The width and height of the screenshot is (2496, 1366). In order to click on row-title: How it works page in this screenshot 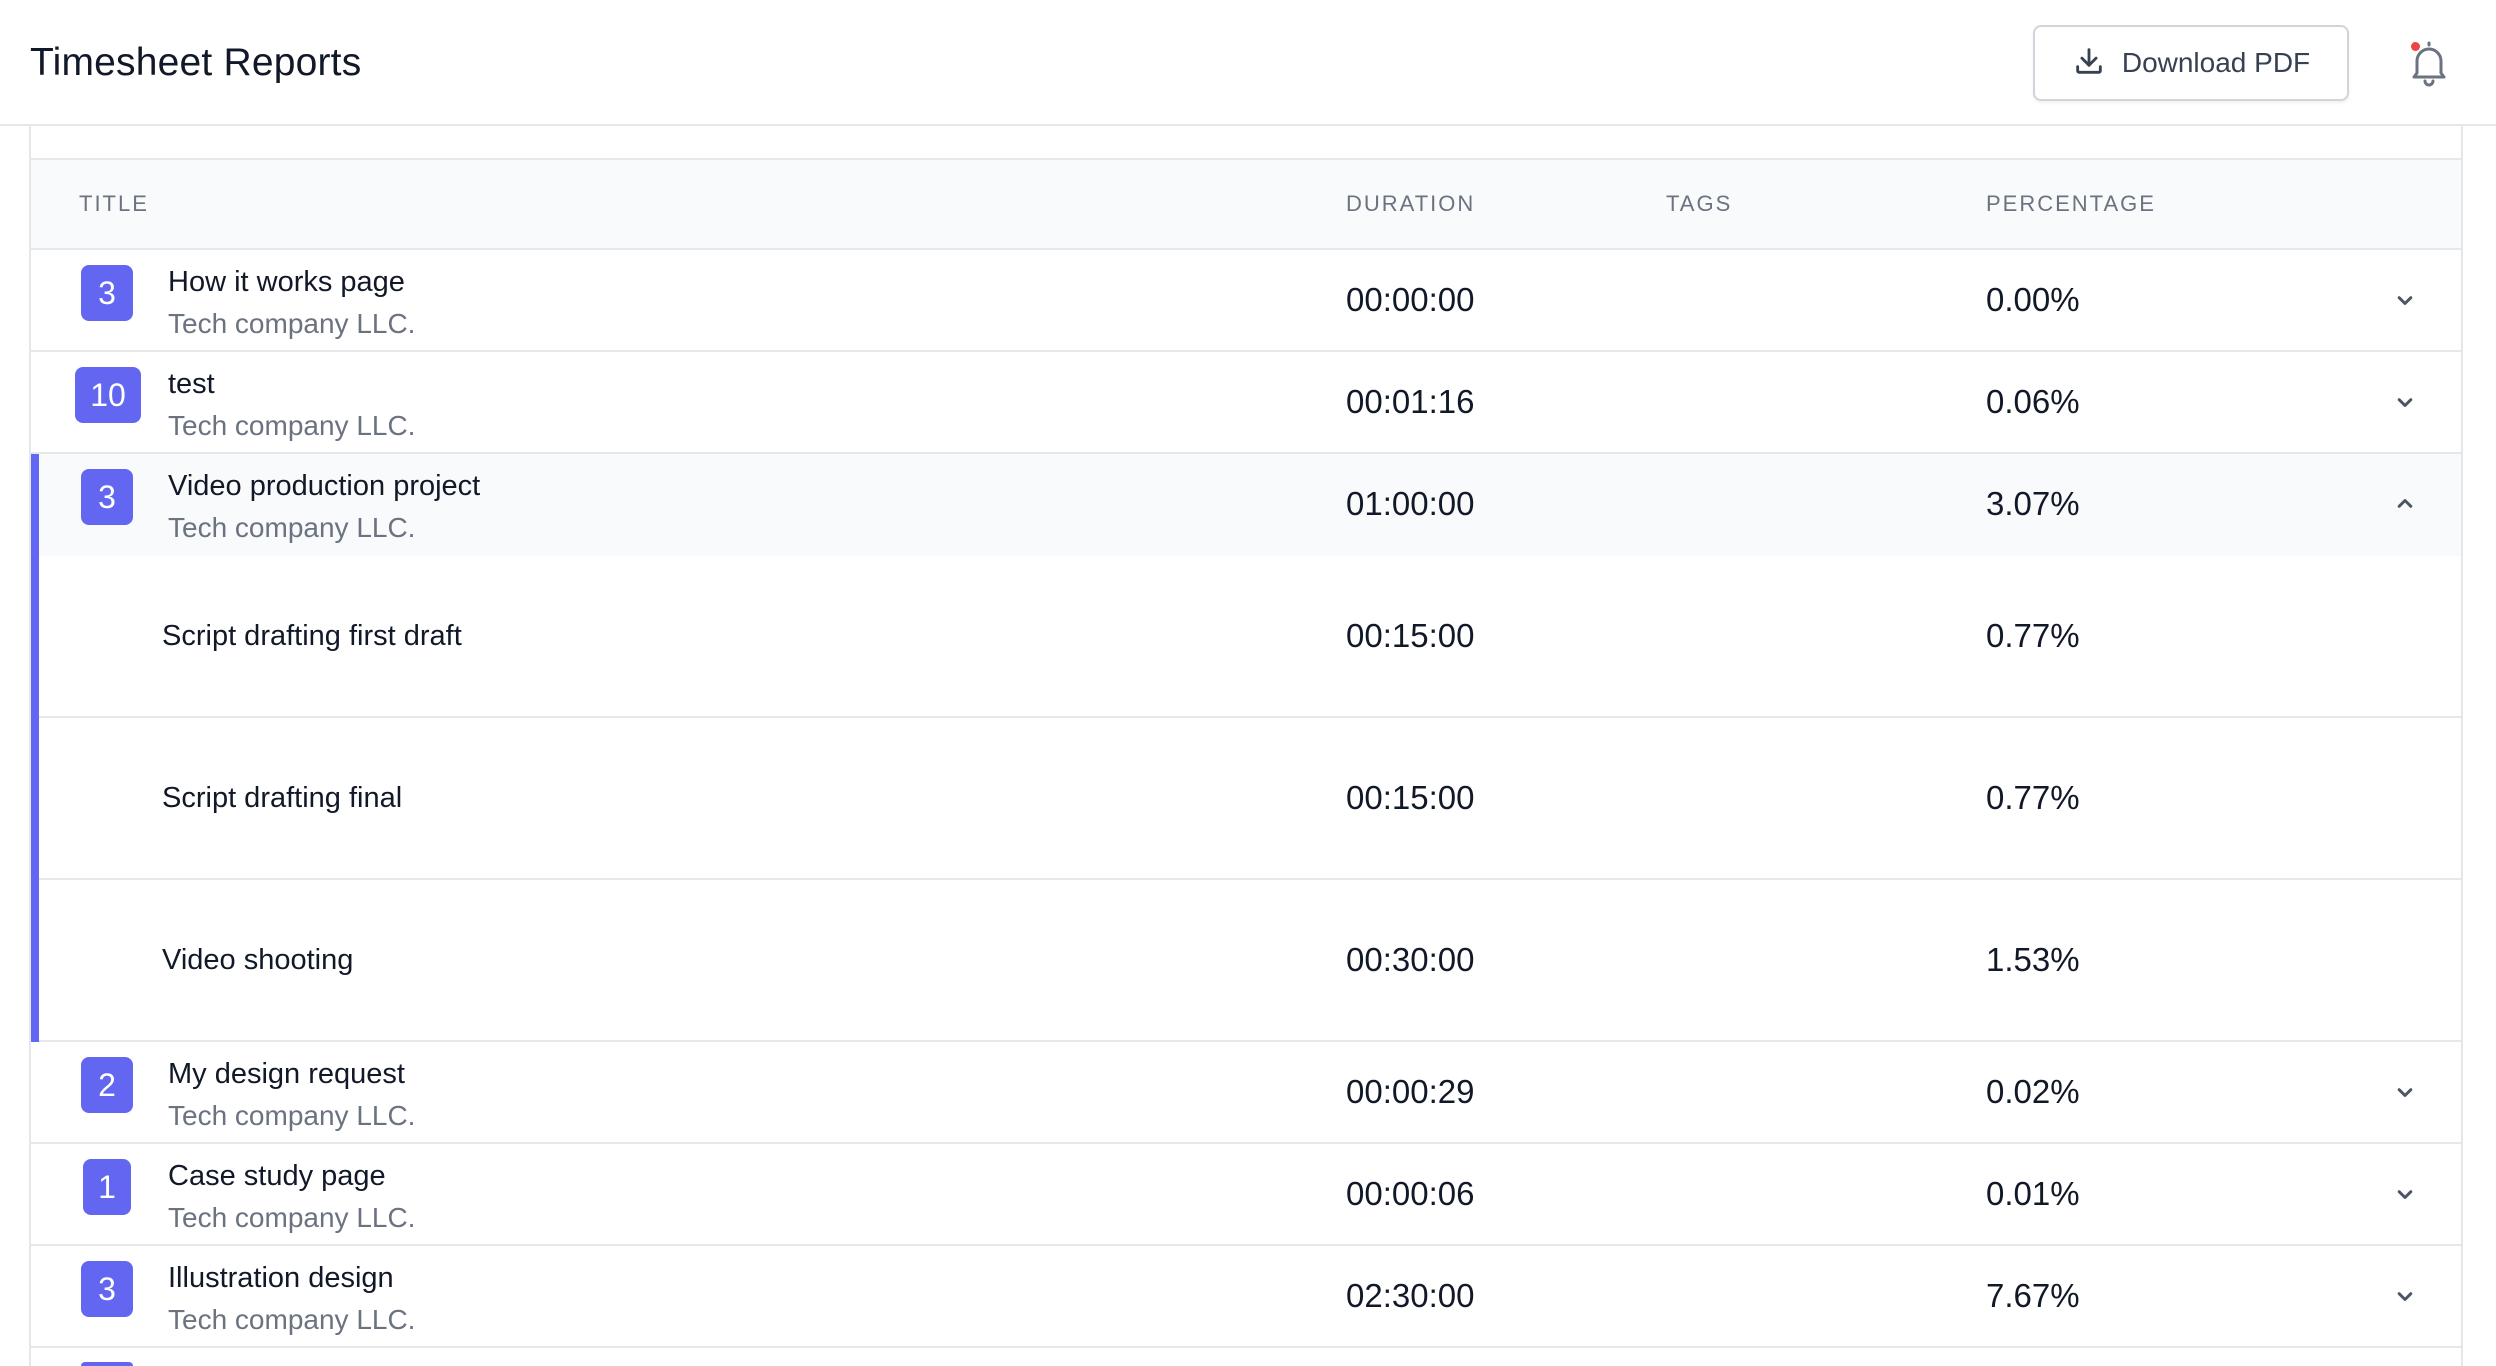, I will do `click(286, 282)`.